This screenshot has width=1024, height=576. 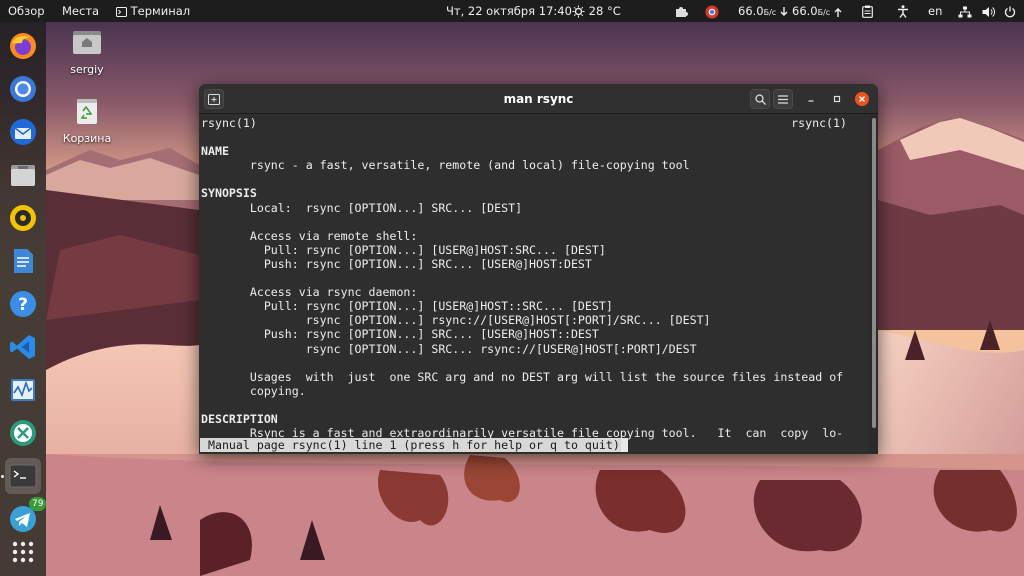 I want to click on dock-help: ?, so click(x=23, y=304).